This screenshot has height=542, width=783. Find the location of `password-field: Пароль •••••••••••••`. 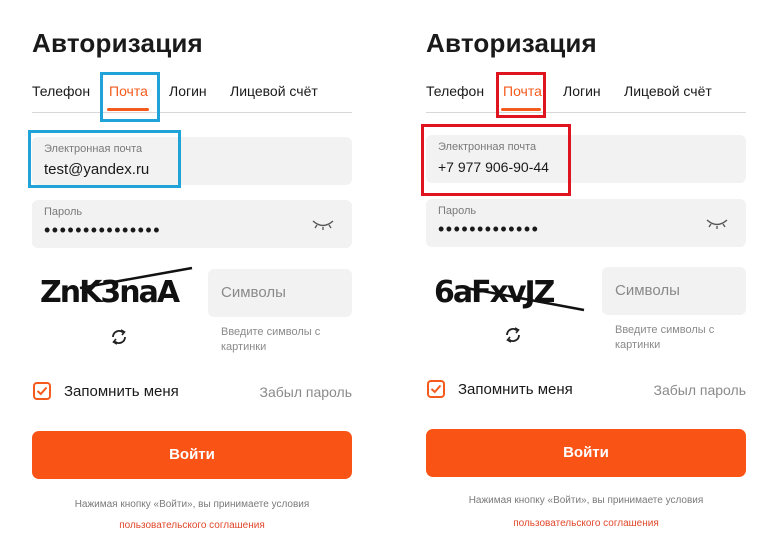

password-field: Пароль ••••••••••••• is located at coordinates (586, 223).